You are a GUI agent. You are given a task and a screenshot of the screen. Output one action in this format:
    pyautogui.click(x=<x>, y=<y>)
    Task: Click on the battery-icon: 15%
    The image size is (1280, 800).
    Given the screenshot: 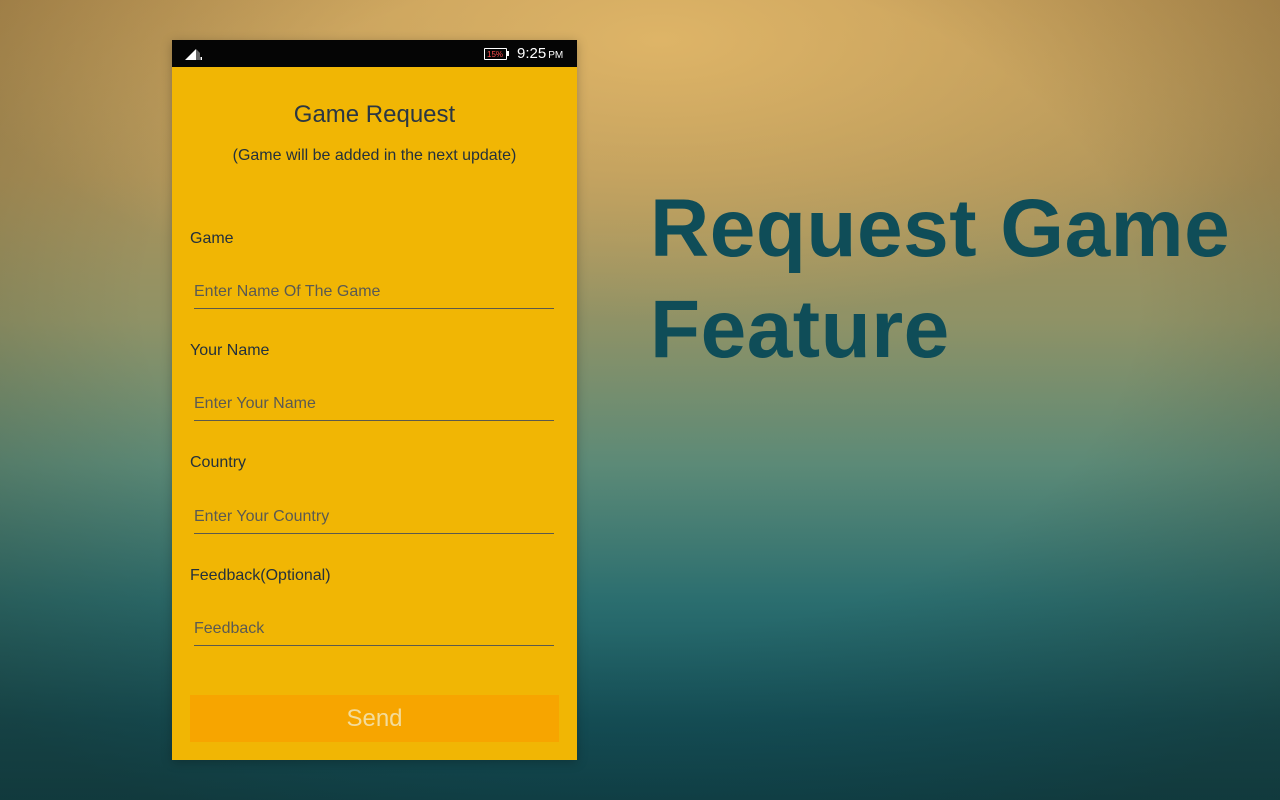 What is the action you would take?
    pyautogui.click(x=497, y=54)
    